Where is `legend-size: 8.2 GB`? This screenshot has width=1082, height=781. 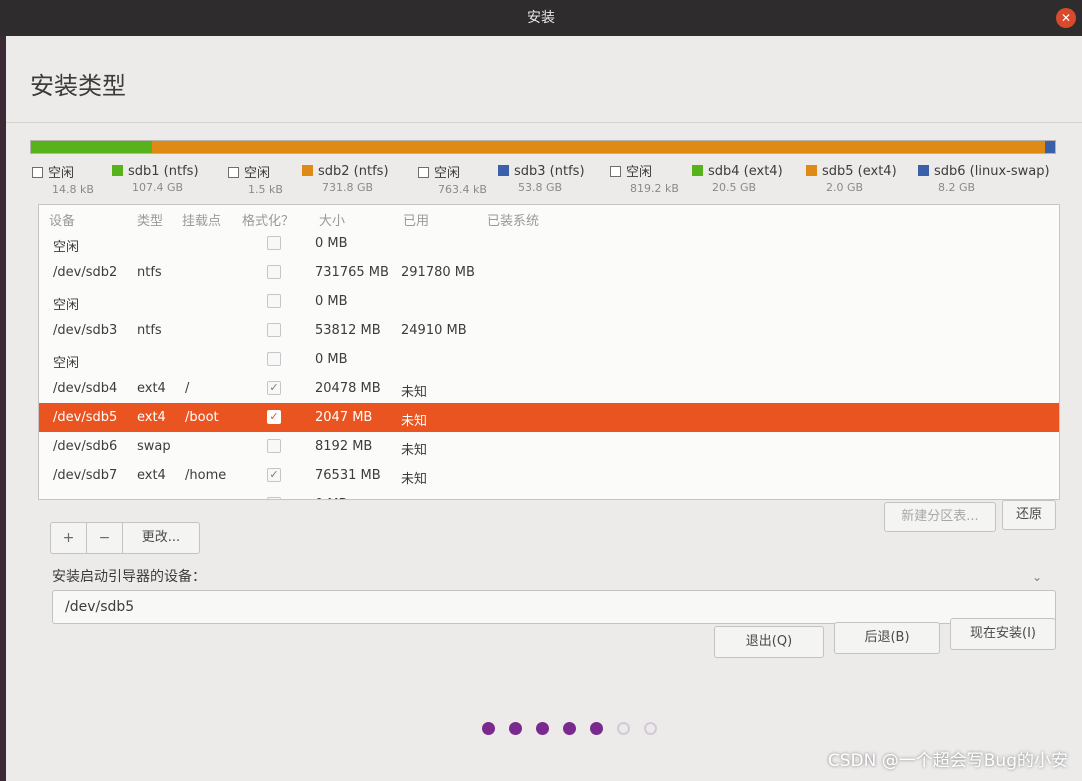
legend-size: 8.2 GB is located at coordinates (957, 187).